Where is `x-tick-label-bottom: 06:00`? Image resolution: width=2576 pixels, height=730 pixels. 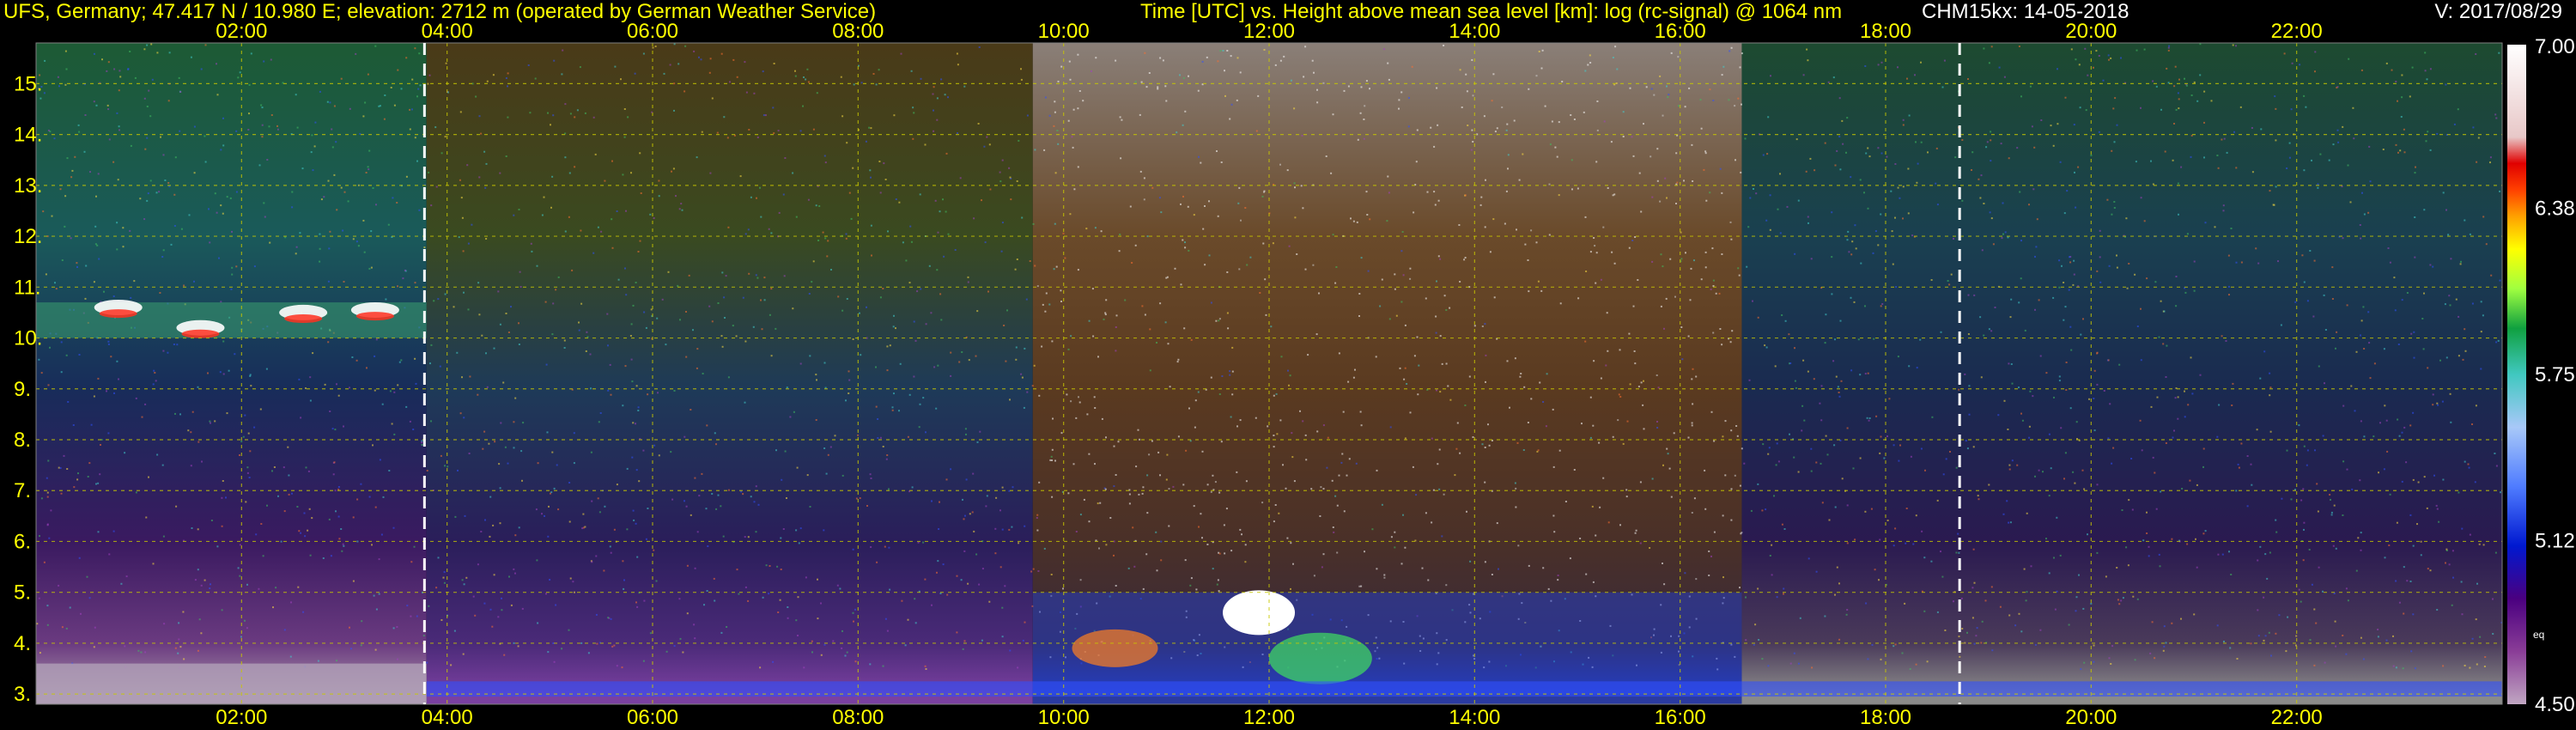 x-tick-label-bottom: 06:00 is located at coordinates (652, 717).